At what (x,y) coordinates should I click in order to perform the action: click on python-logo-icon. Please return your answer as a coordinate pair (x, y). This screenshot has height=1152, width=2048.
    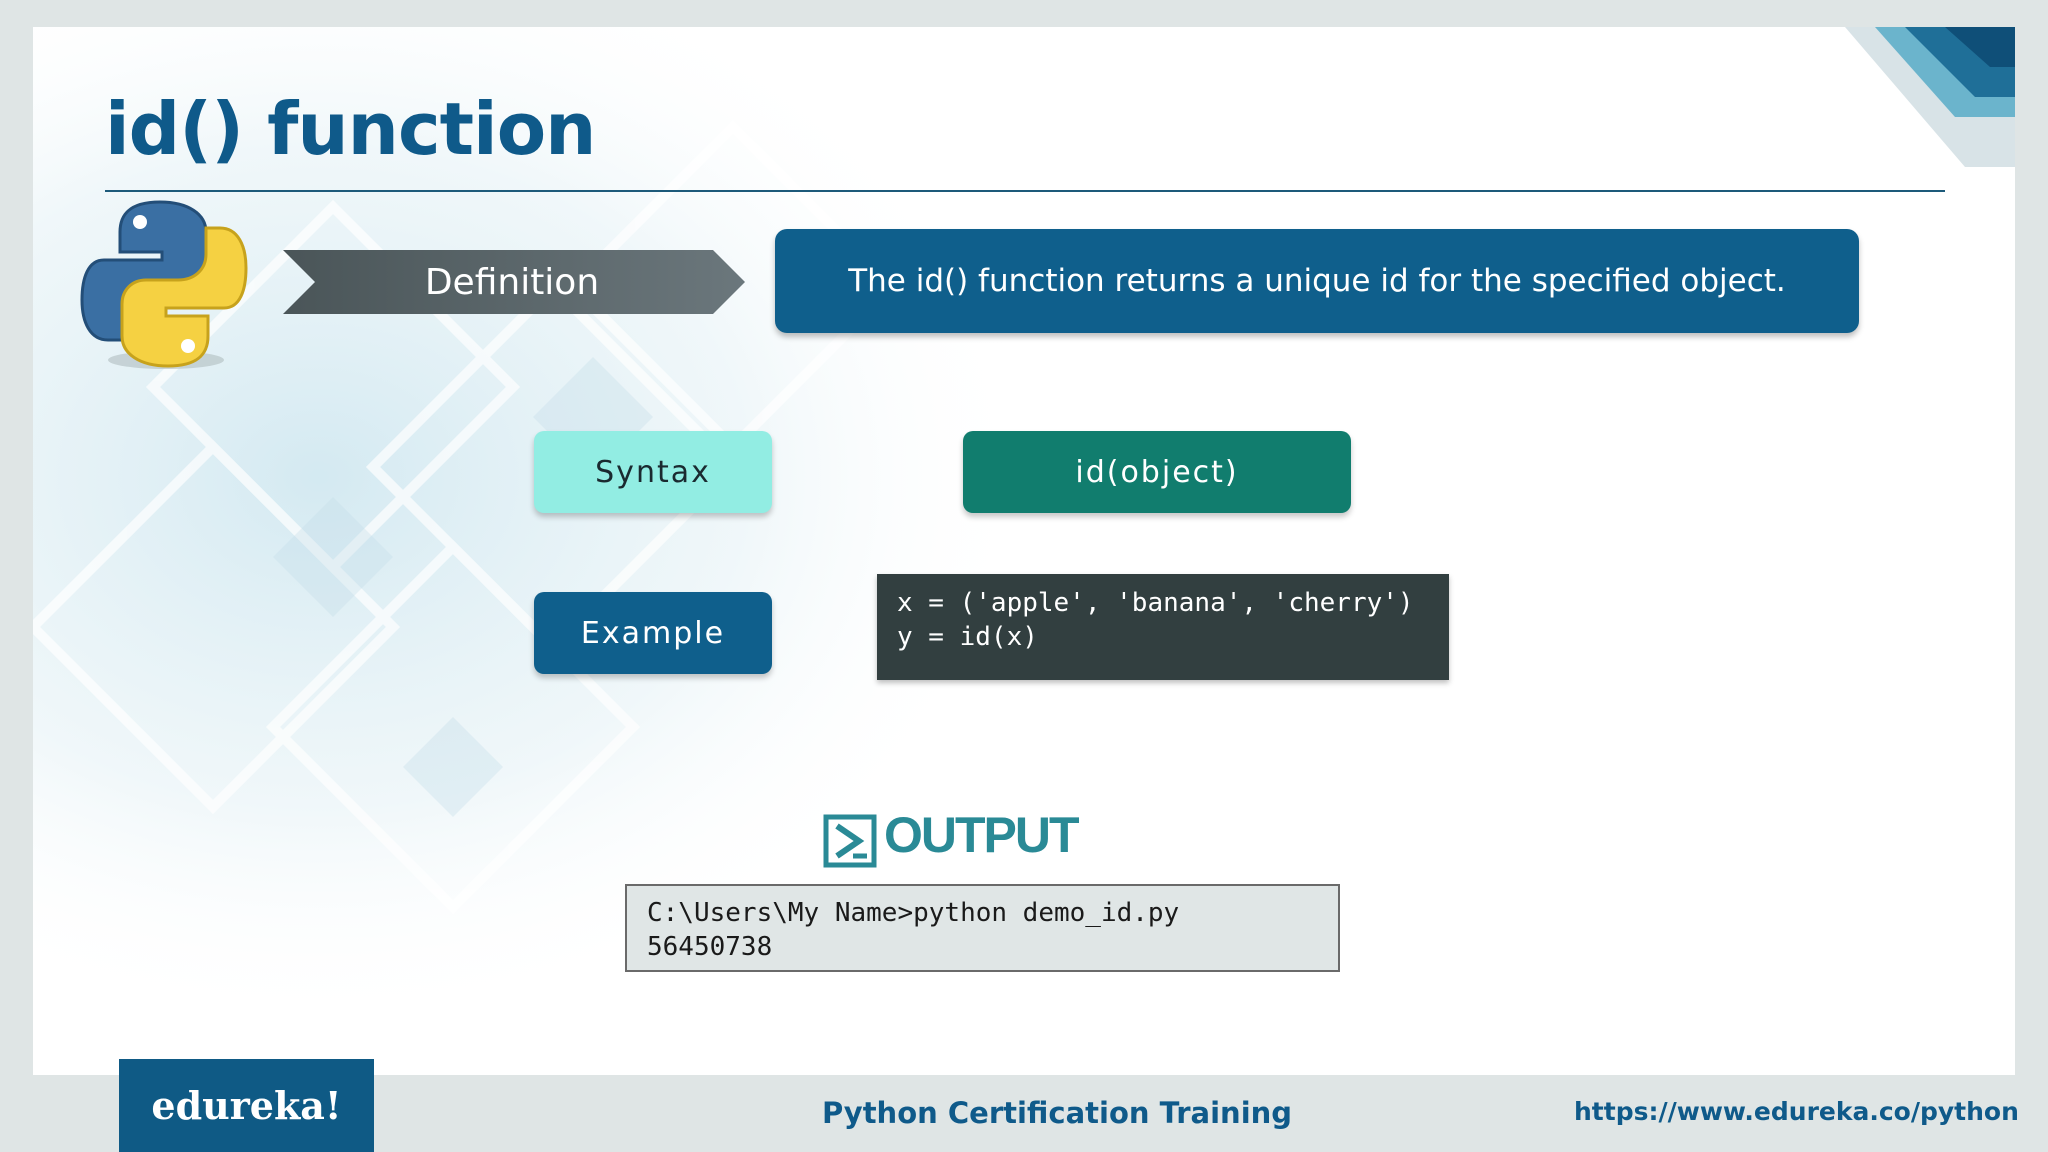
    Looking at the image, I should click on (164, 284).